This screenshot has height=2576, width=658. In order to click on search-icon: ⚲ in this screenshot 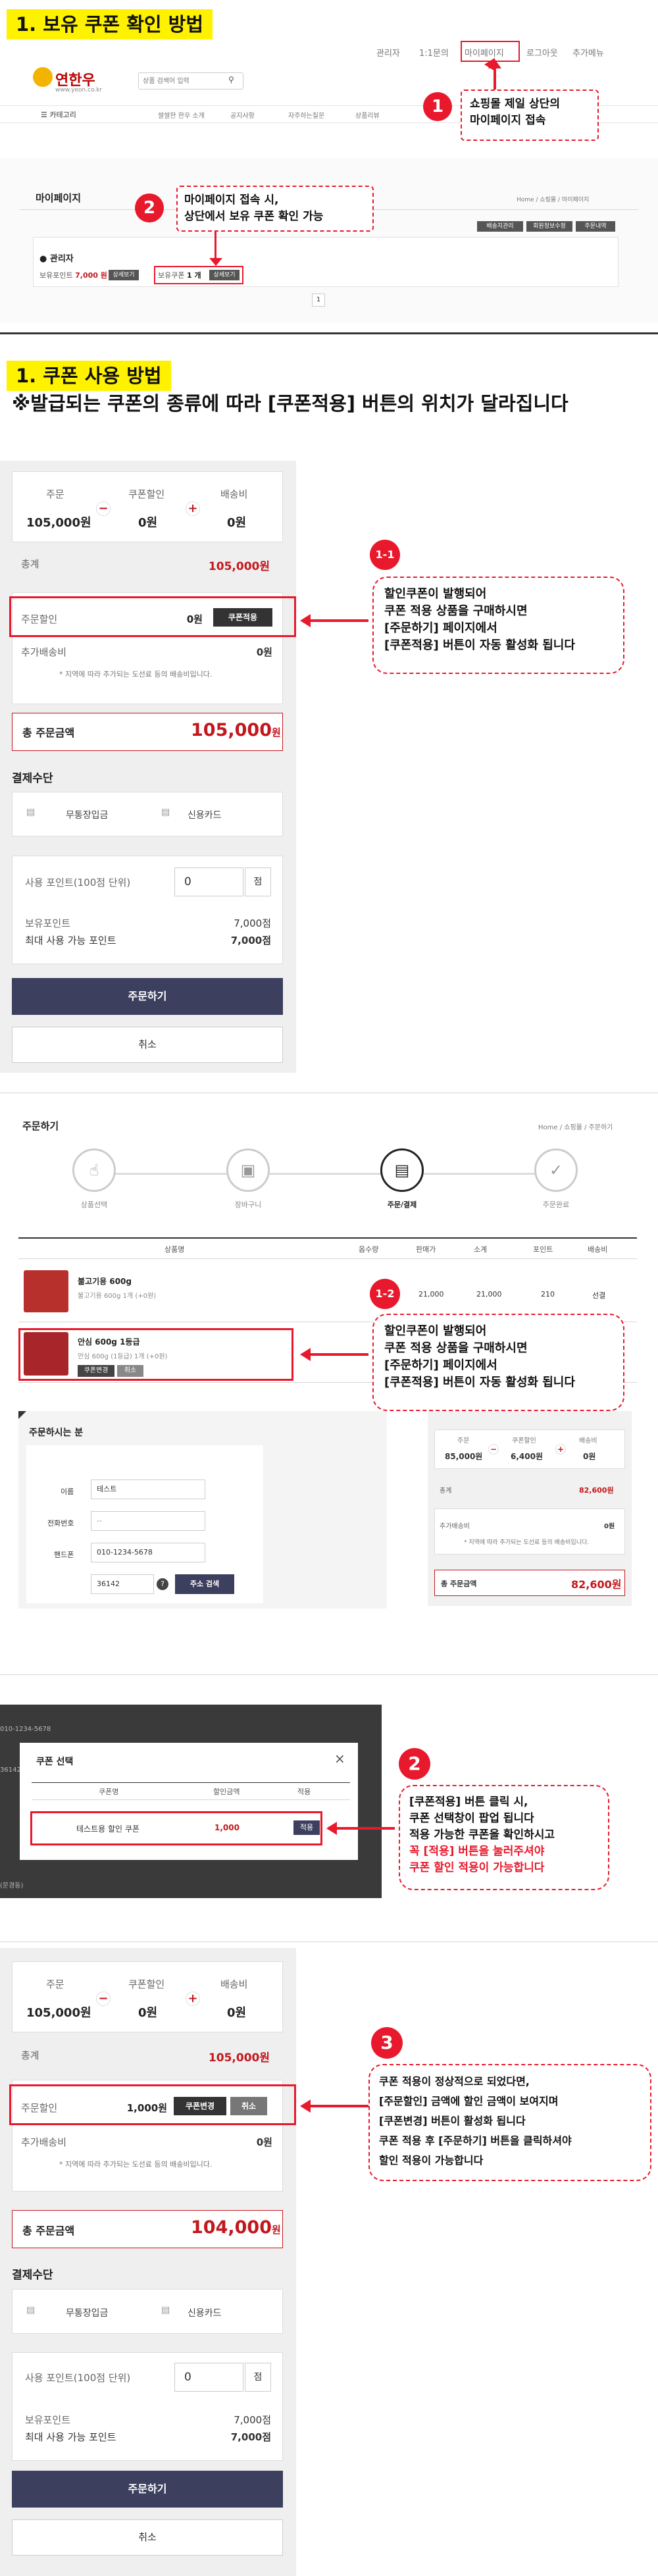, I will do `click(231, 79)`.